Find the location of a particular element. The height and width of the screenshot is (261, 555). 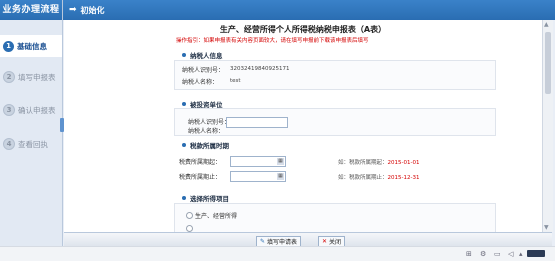

income-option-label: 生产、经营所得 is located at coordinates (216, 216).